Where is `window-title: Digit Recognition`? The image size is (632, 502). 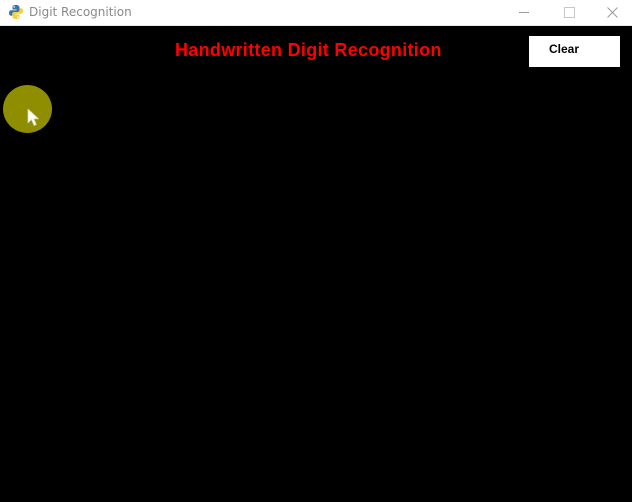
window-title: Digit Recognition is located at coordinates (80, 12).